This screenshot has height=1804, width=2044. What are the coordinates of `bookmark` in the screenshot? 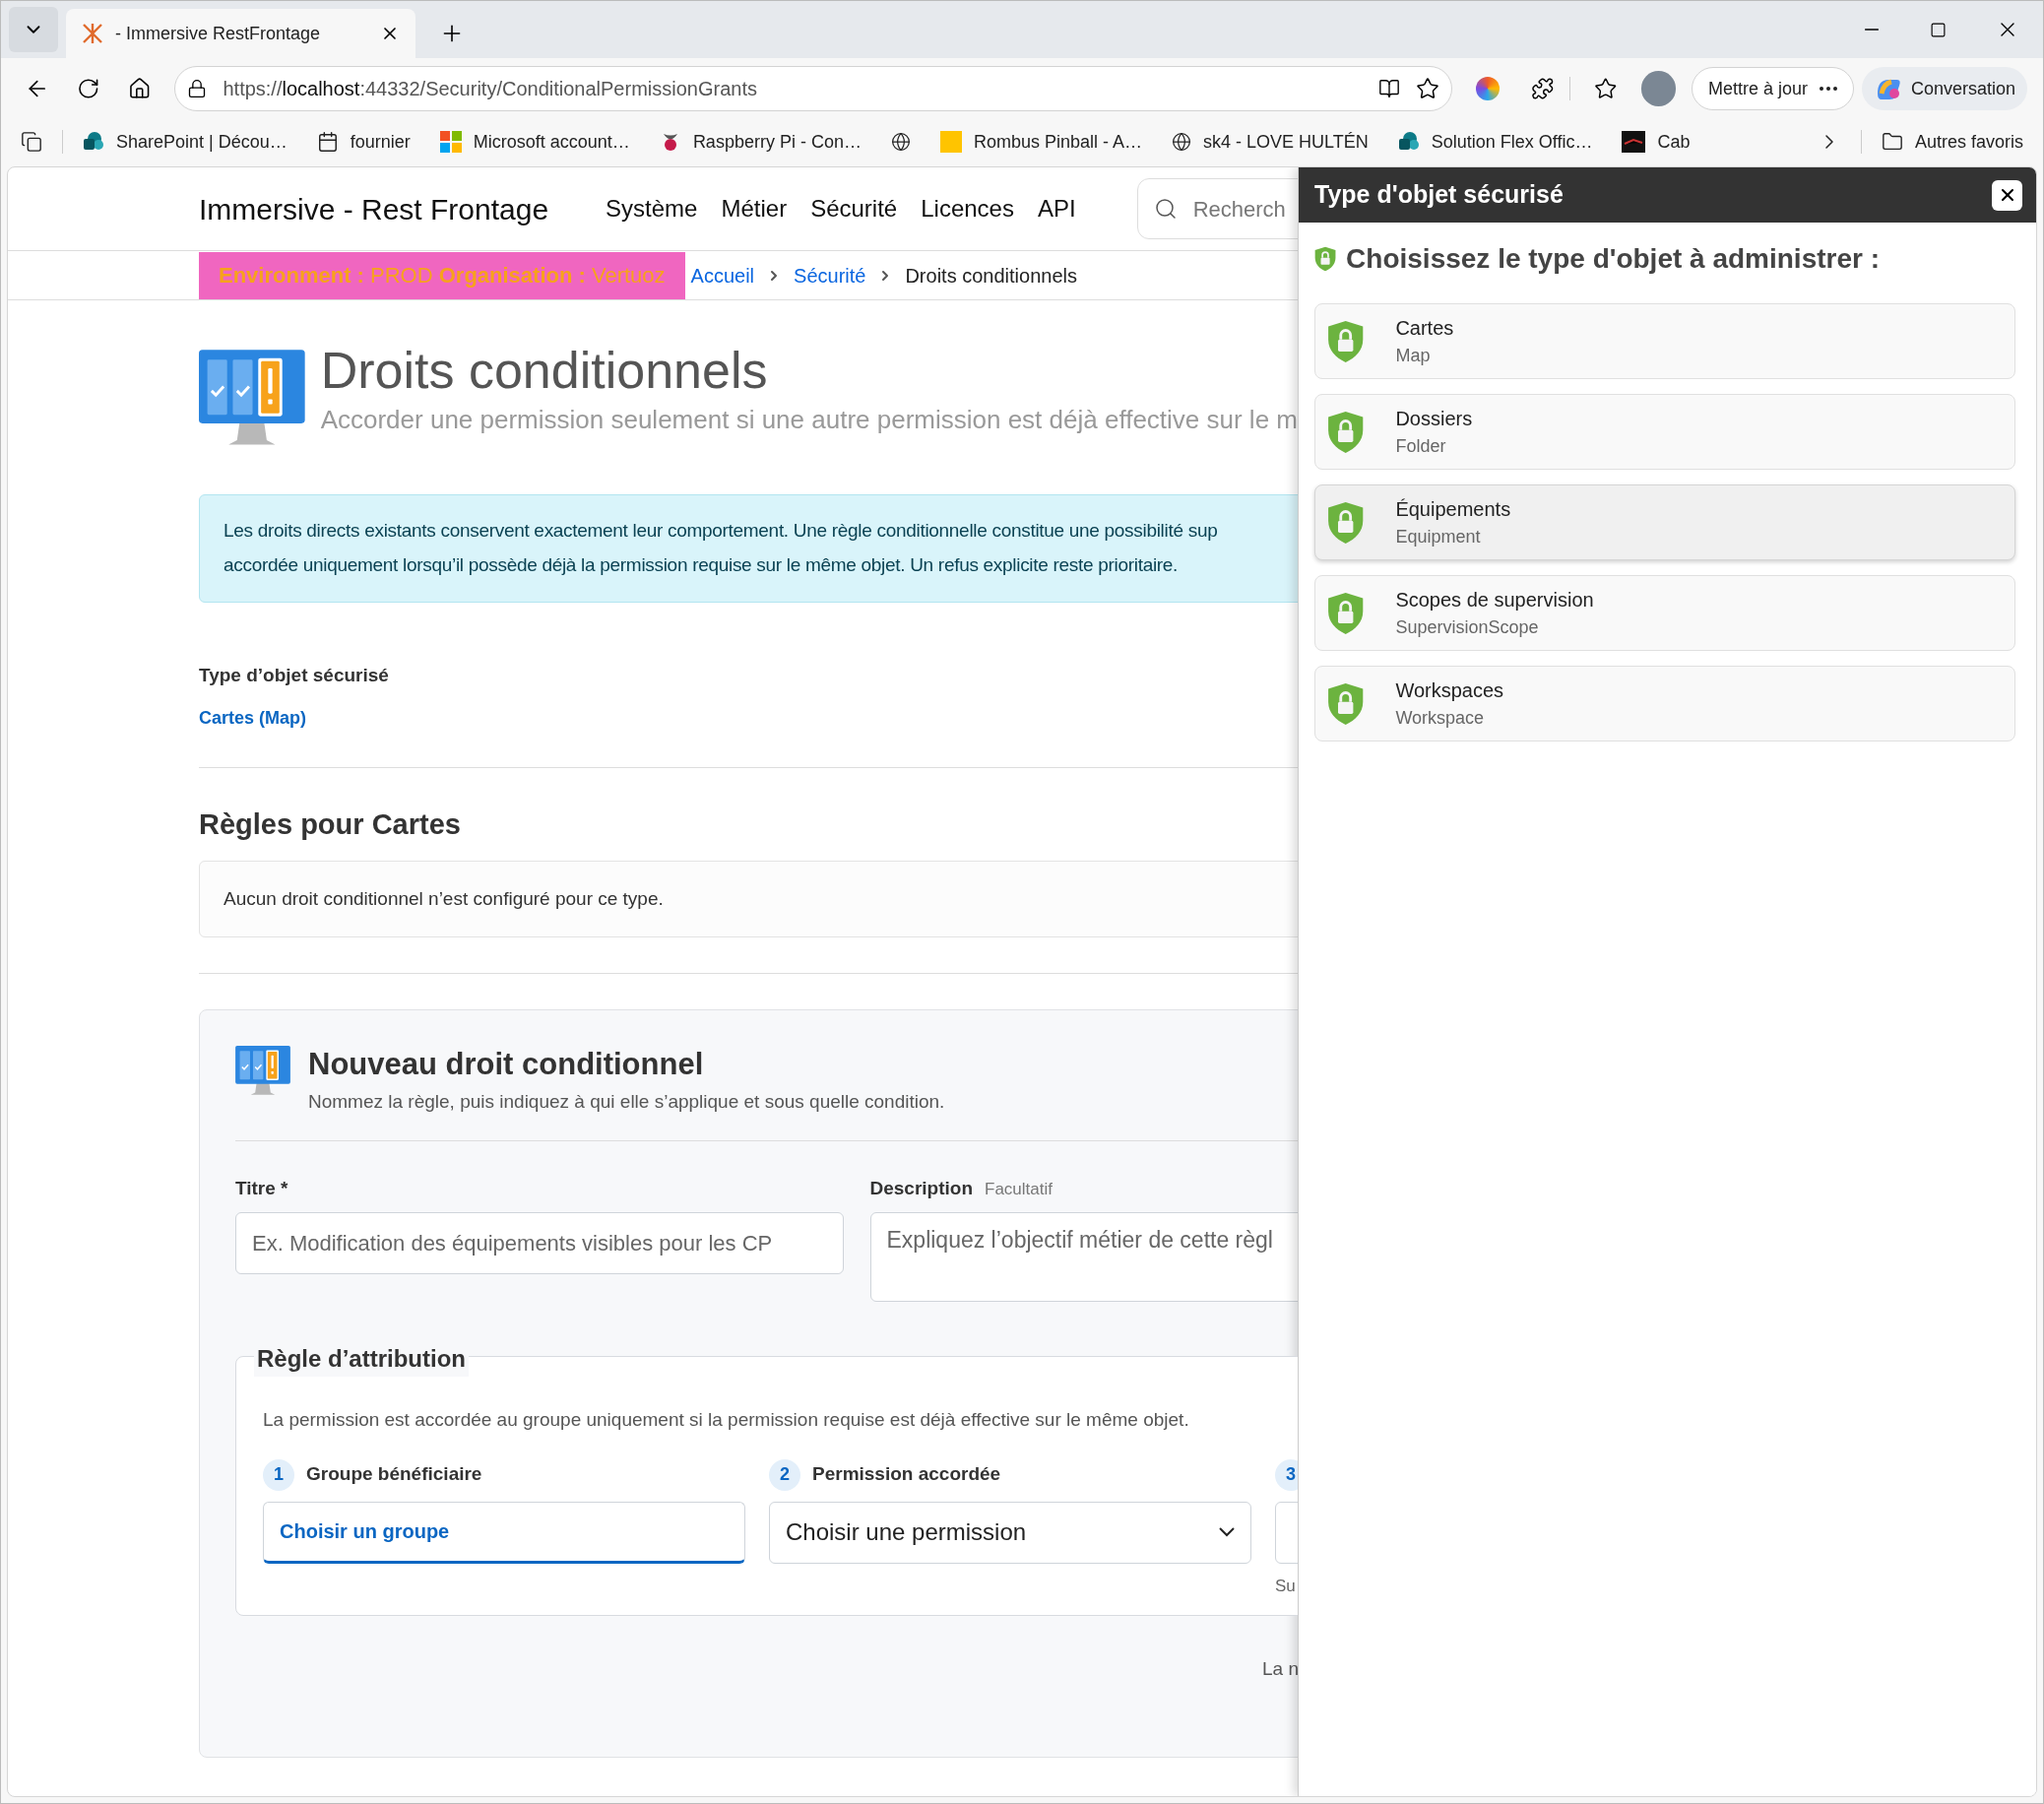 It's located at (900, 142).